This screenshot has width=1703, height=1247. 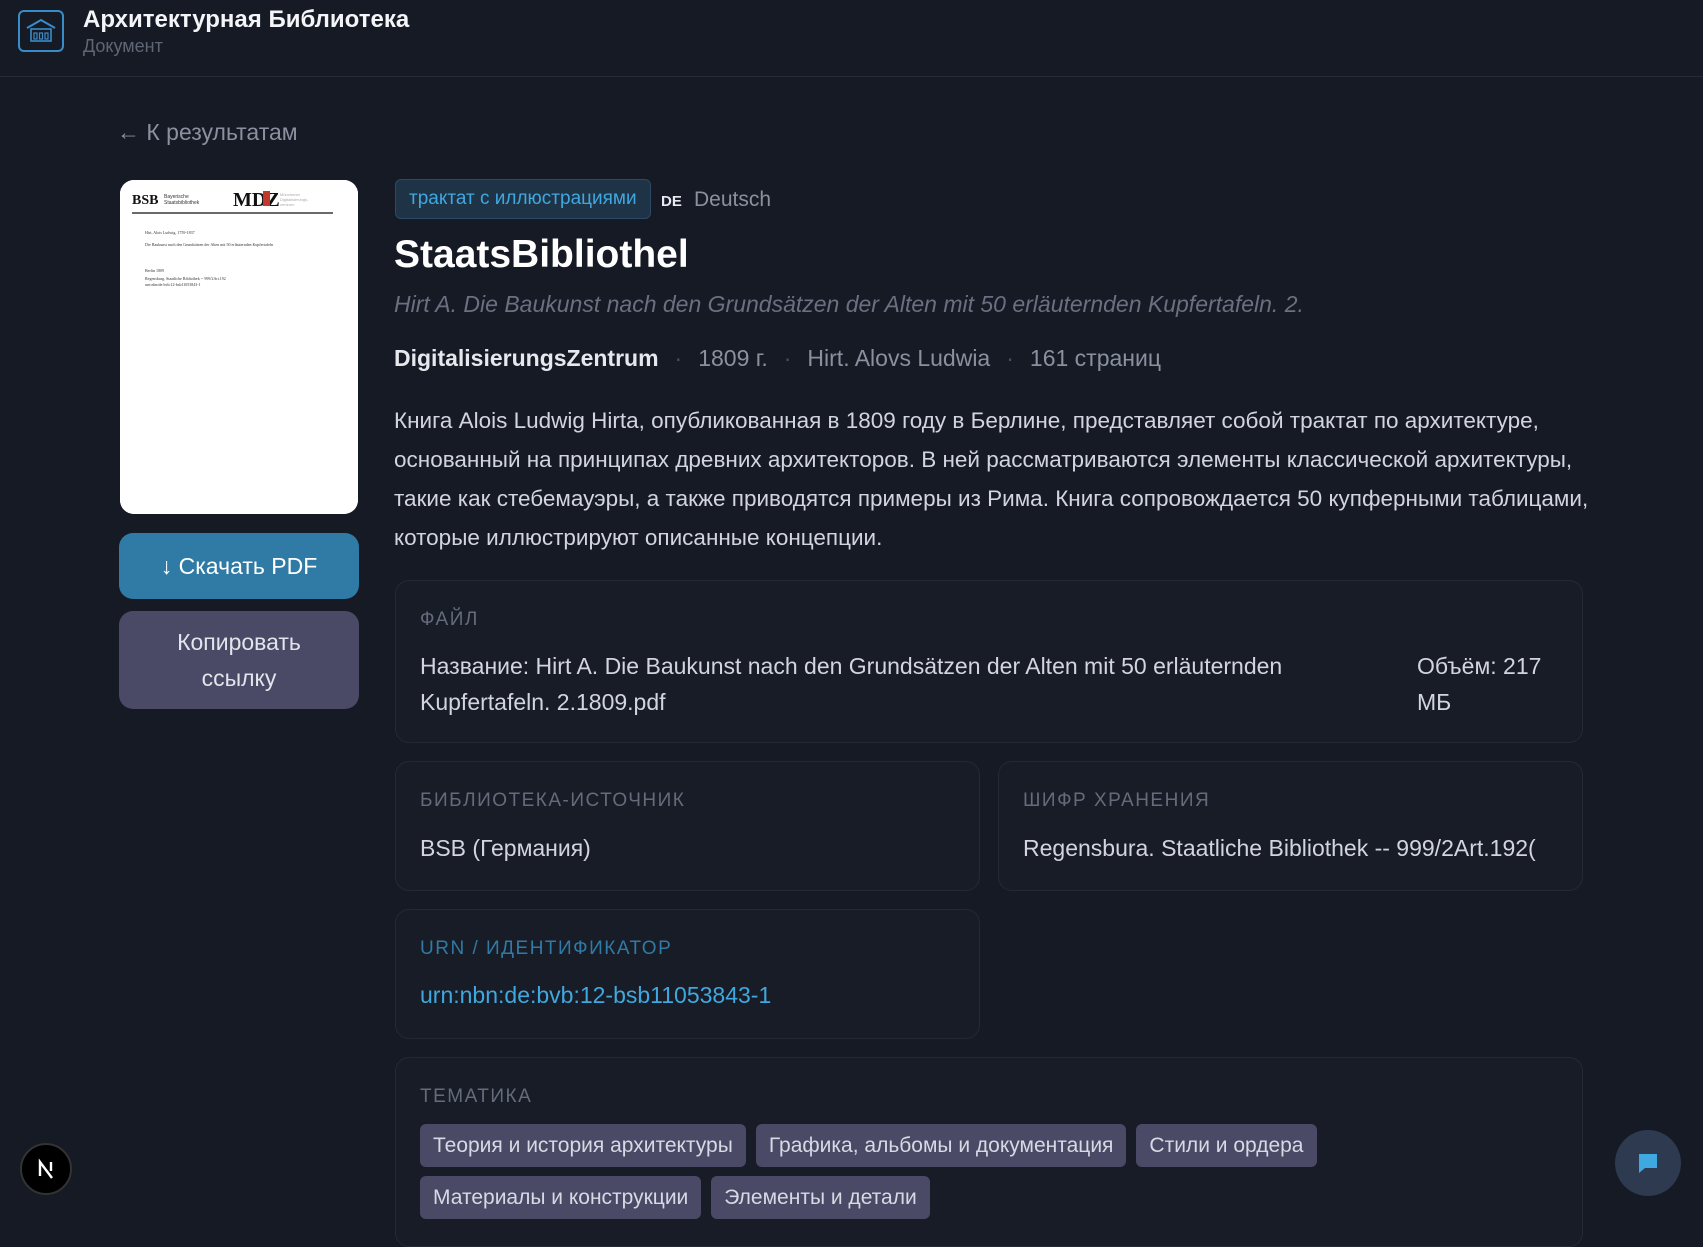 I want to click on svg-text: zentrum, so click(x=287, y=204).